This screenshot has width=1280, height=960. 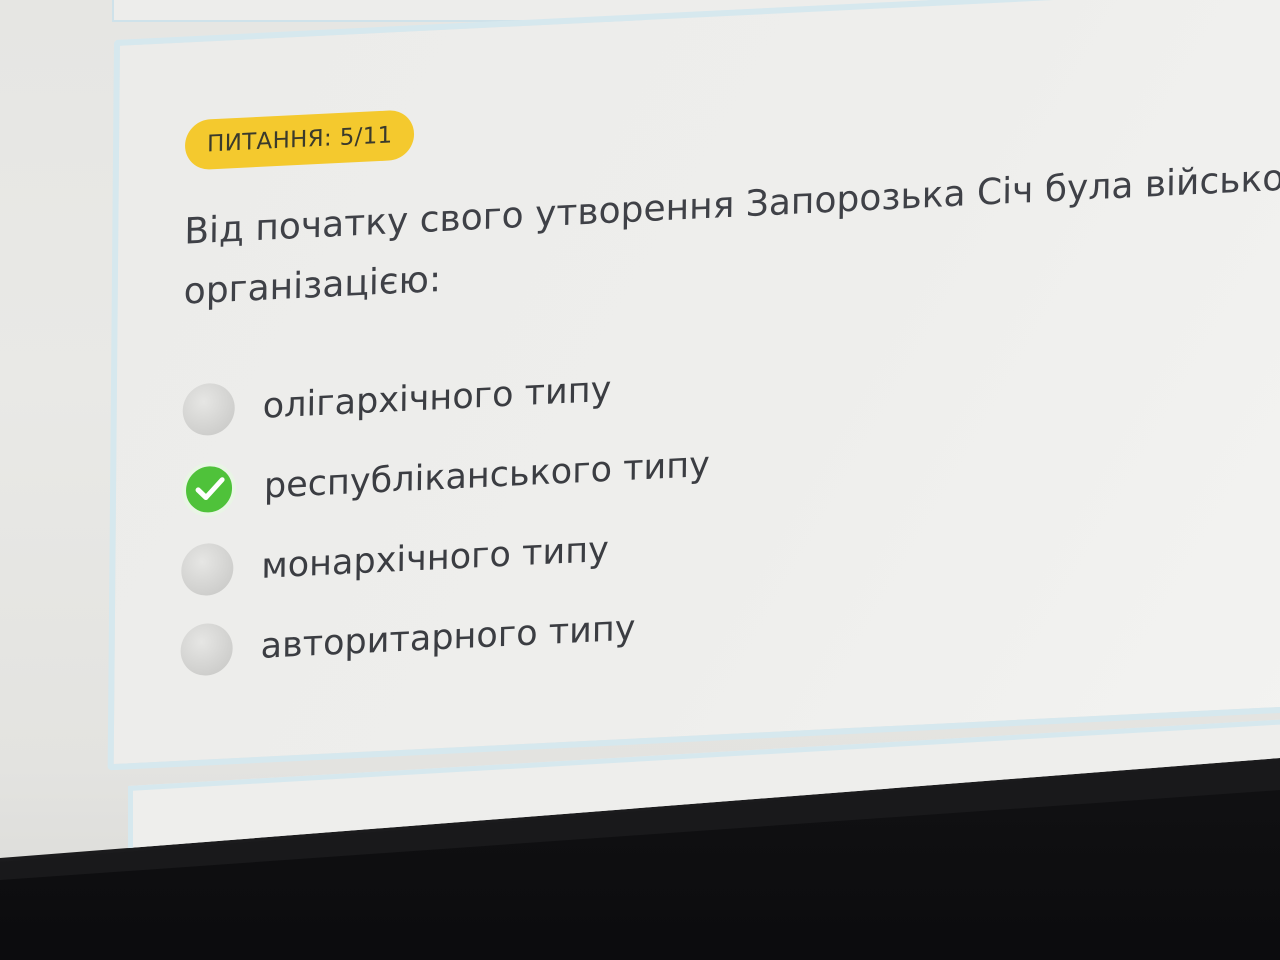 What do you see at coordinates (437, 398) in the screenshot?
I see `answer-option-label: олігархічного типу` at bounding box center [437, 398].